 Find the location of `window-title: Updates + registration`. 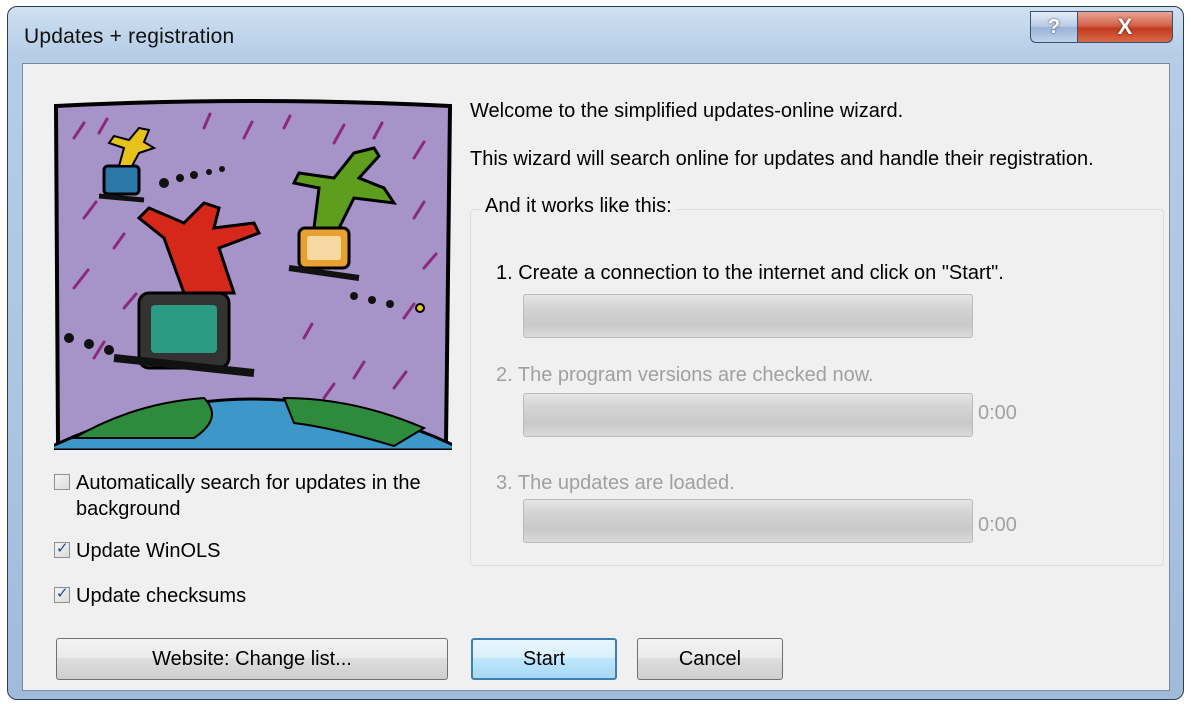

window-title: Updates + registration is located at coordinates (129, 36).